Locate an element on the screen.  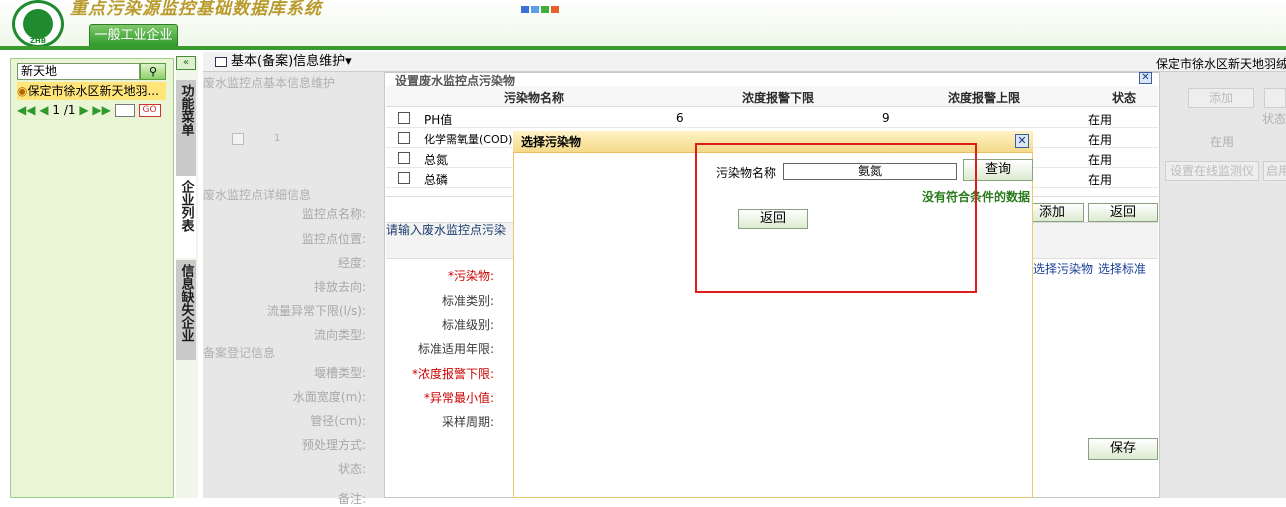
tab-function-menu: 功能菜单 is located at coordinates (186, 130).